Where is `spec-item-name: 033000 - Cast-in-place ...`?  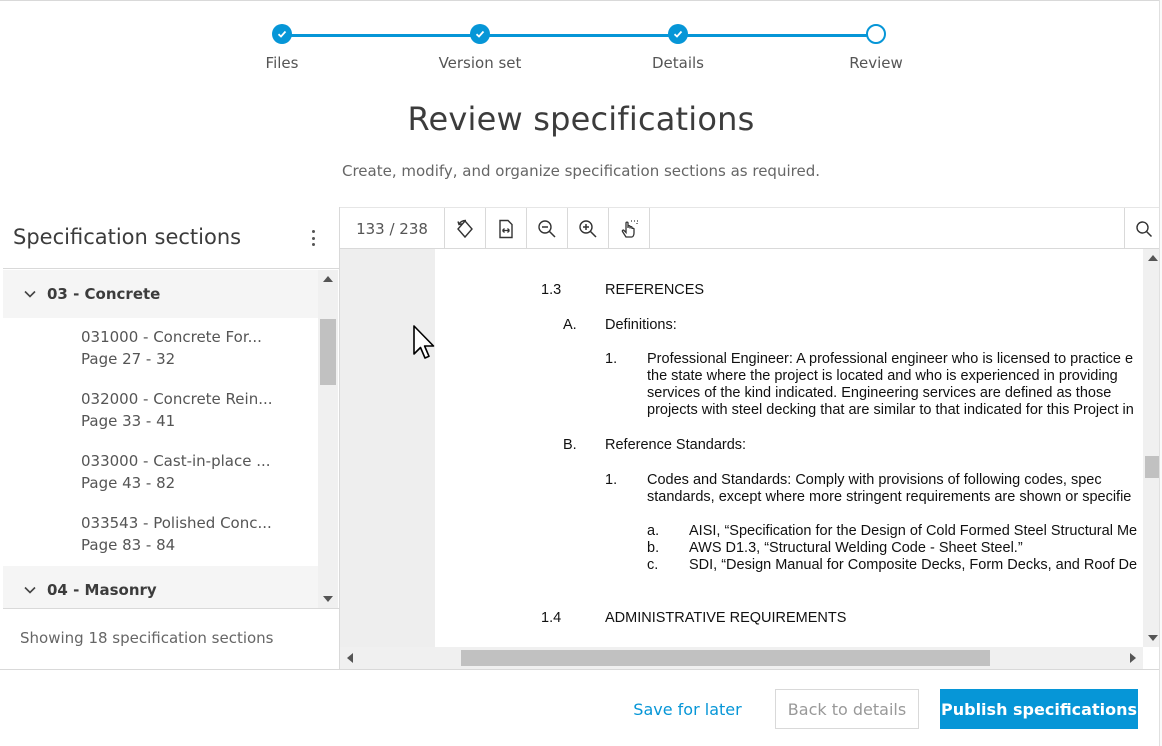
spec-item-name: 033000 - Cast-in-place ... is located at coordinates (176, 461).